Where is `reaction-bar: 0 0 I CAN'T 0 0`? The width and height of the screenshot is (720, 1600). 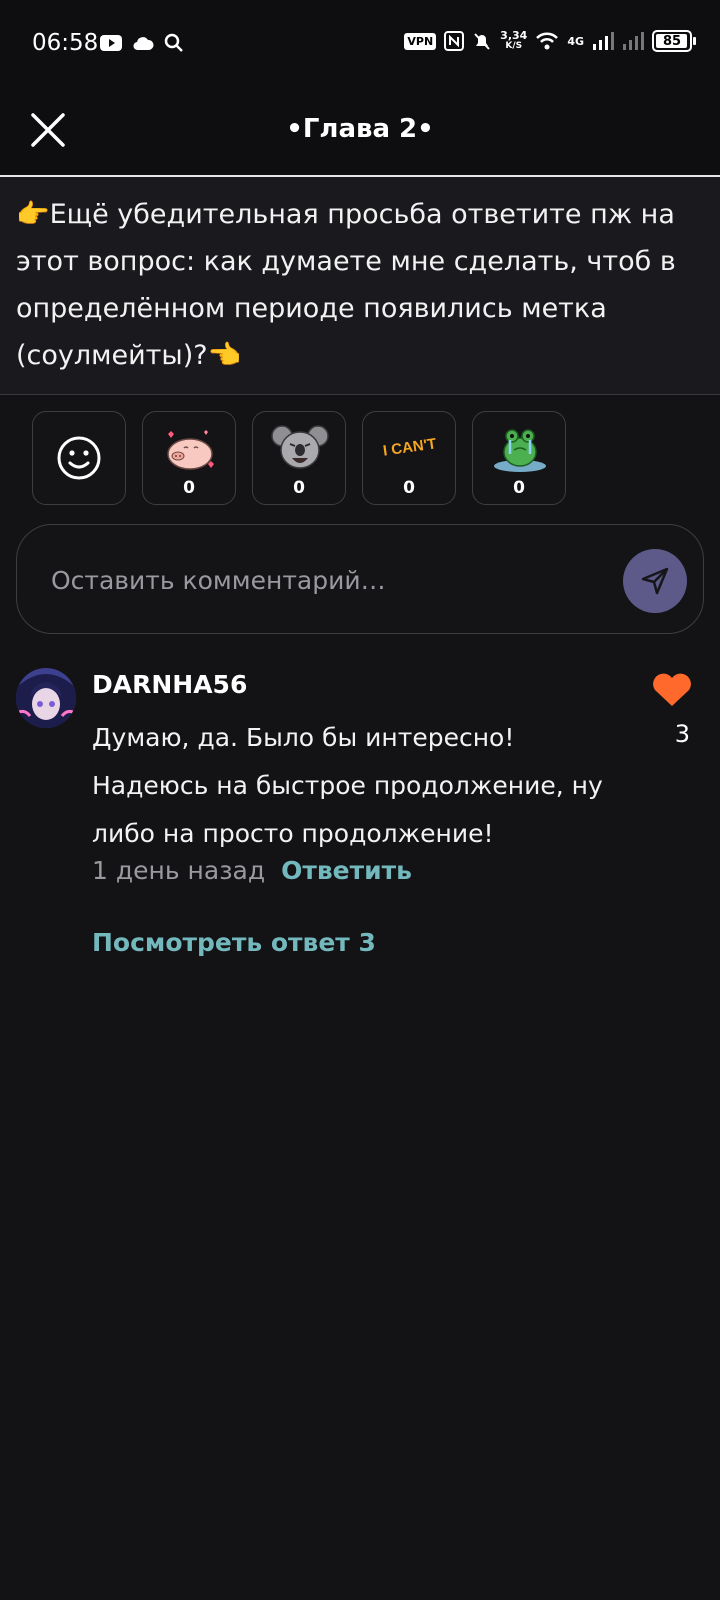 reaction-bar: 0 0 I CAN'T 0 0 is located at coordinates (299, 458).